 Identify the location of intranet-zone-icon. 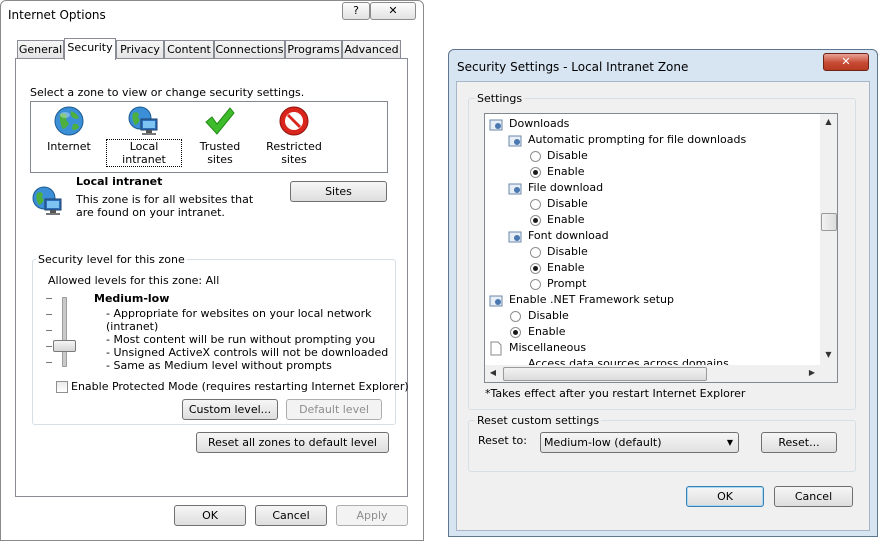
(47, 200).